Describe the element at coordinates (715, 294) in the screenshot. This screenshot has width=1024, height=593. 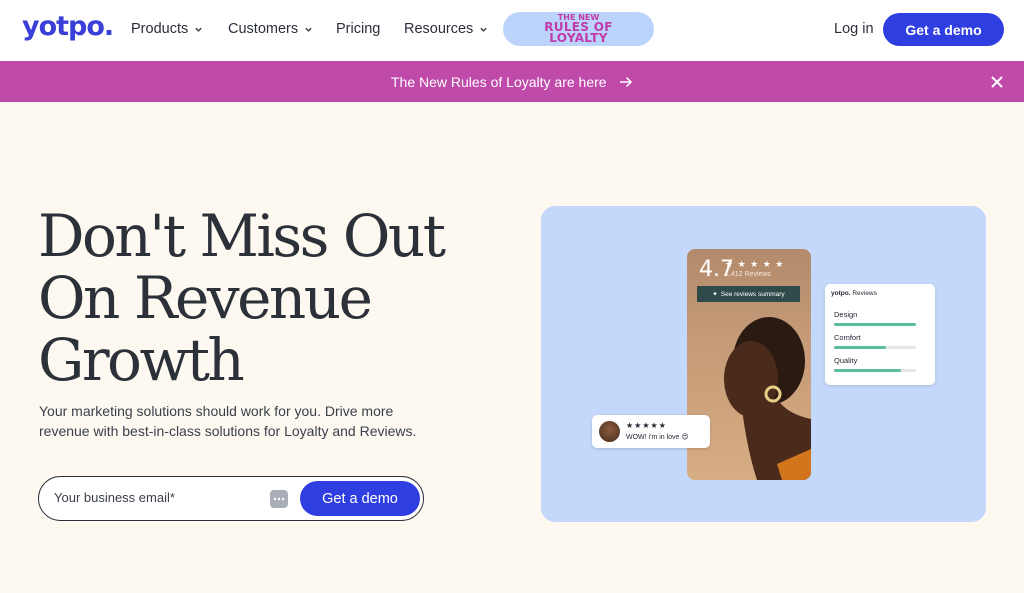
I see `sparkle-icon: ✦` at that location.